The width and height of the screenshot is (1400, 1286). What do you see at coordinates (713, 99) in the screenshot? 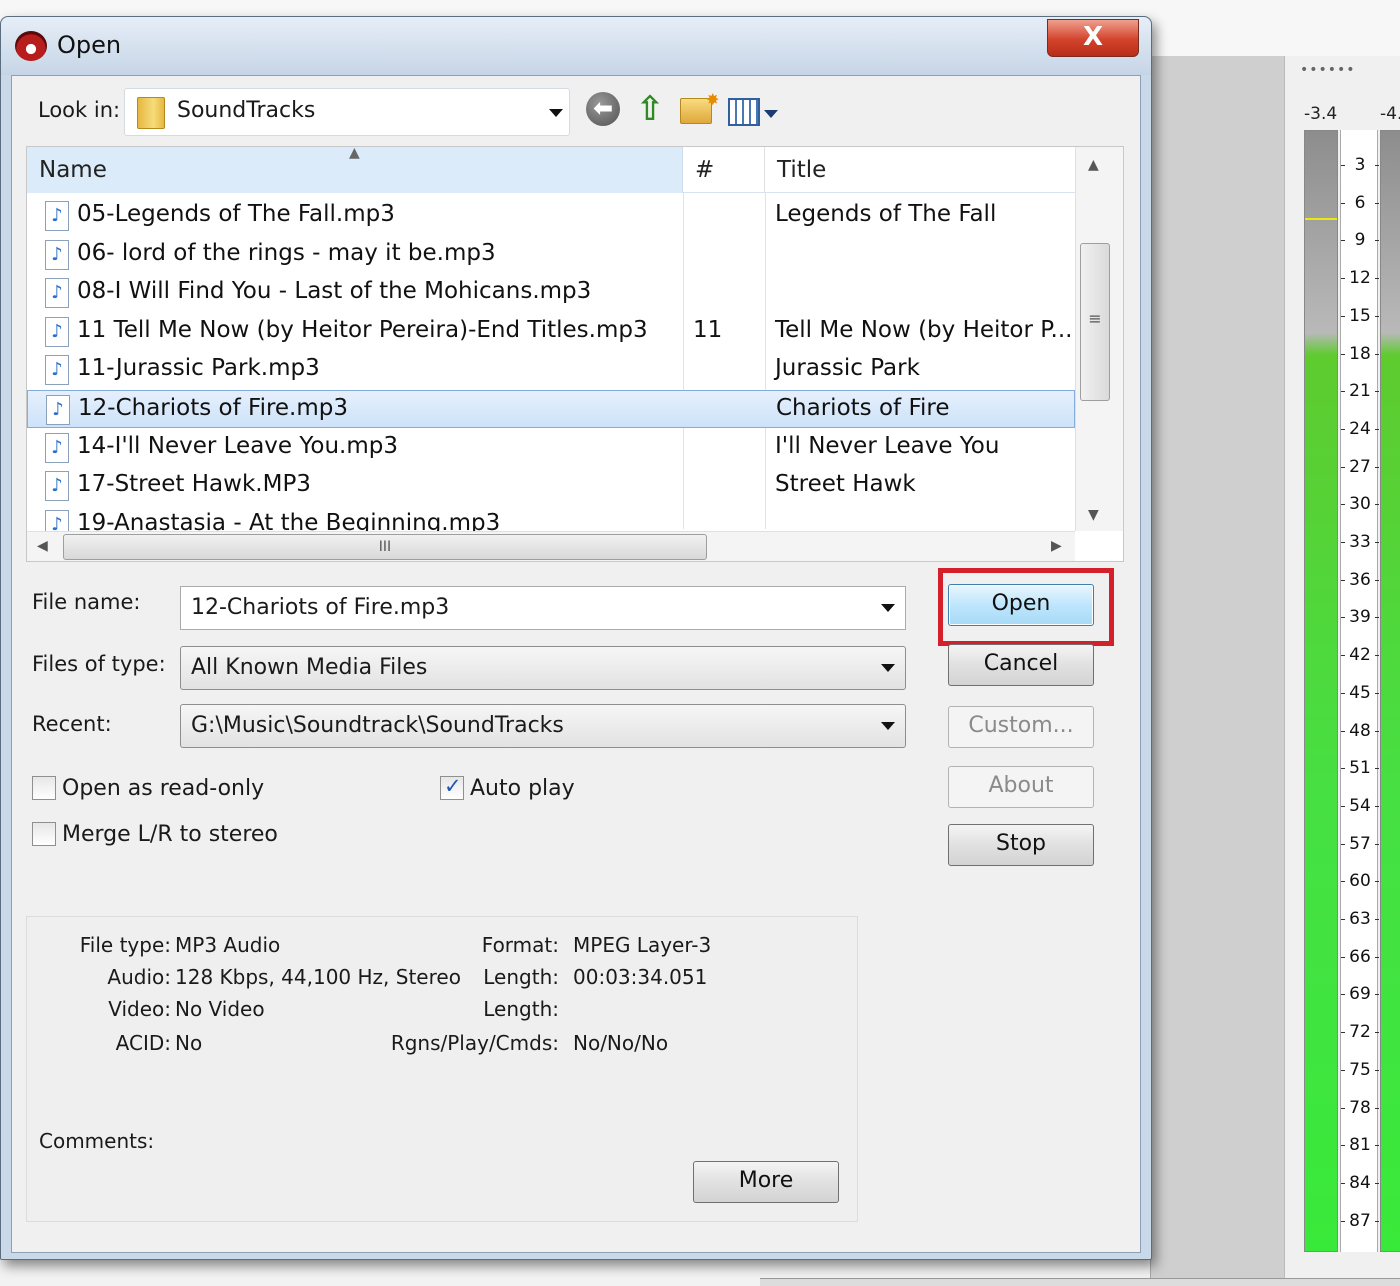
I see `new-folder-sparkle-icon: ✸` at bounding box center [713, 99].